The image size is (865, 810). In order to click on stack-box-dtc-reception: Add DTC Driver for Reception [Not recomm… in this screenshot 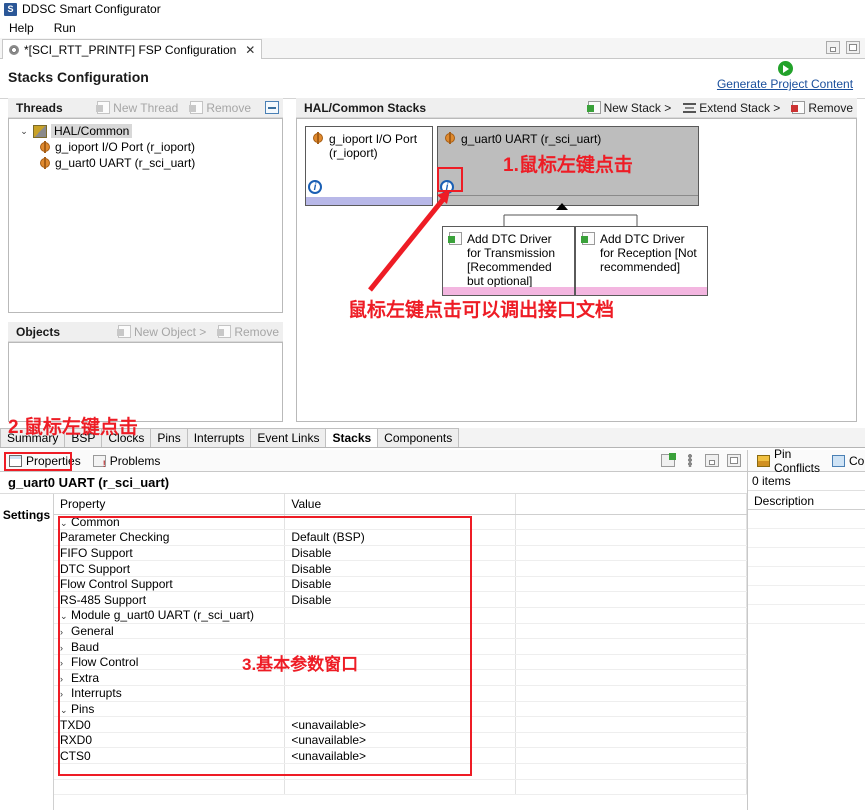, I will do `click(641, 261)`.